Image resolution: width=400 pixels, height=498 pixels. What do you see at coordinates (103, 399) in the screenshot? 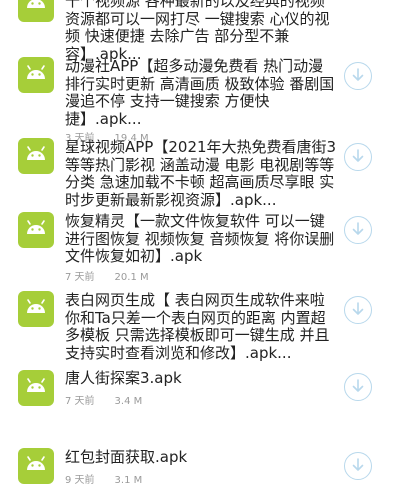
I see `file-meta: 7 天前 3.4 M` at bounding box center [103, 399].